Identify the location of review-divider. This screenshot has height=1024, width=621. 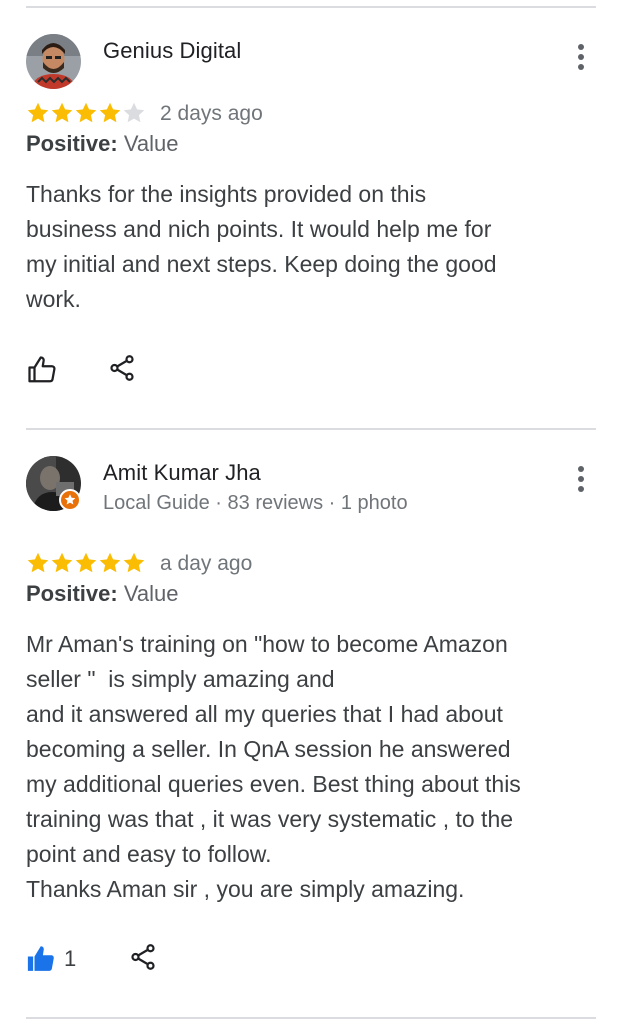
(311, 429).